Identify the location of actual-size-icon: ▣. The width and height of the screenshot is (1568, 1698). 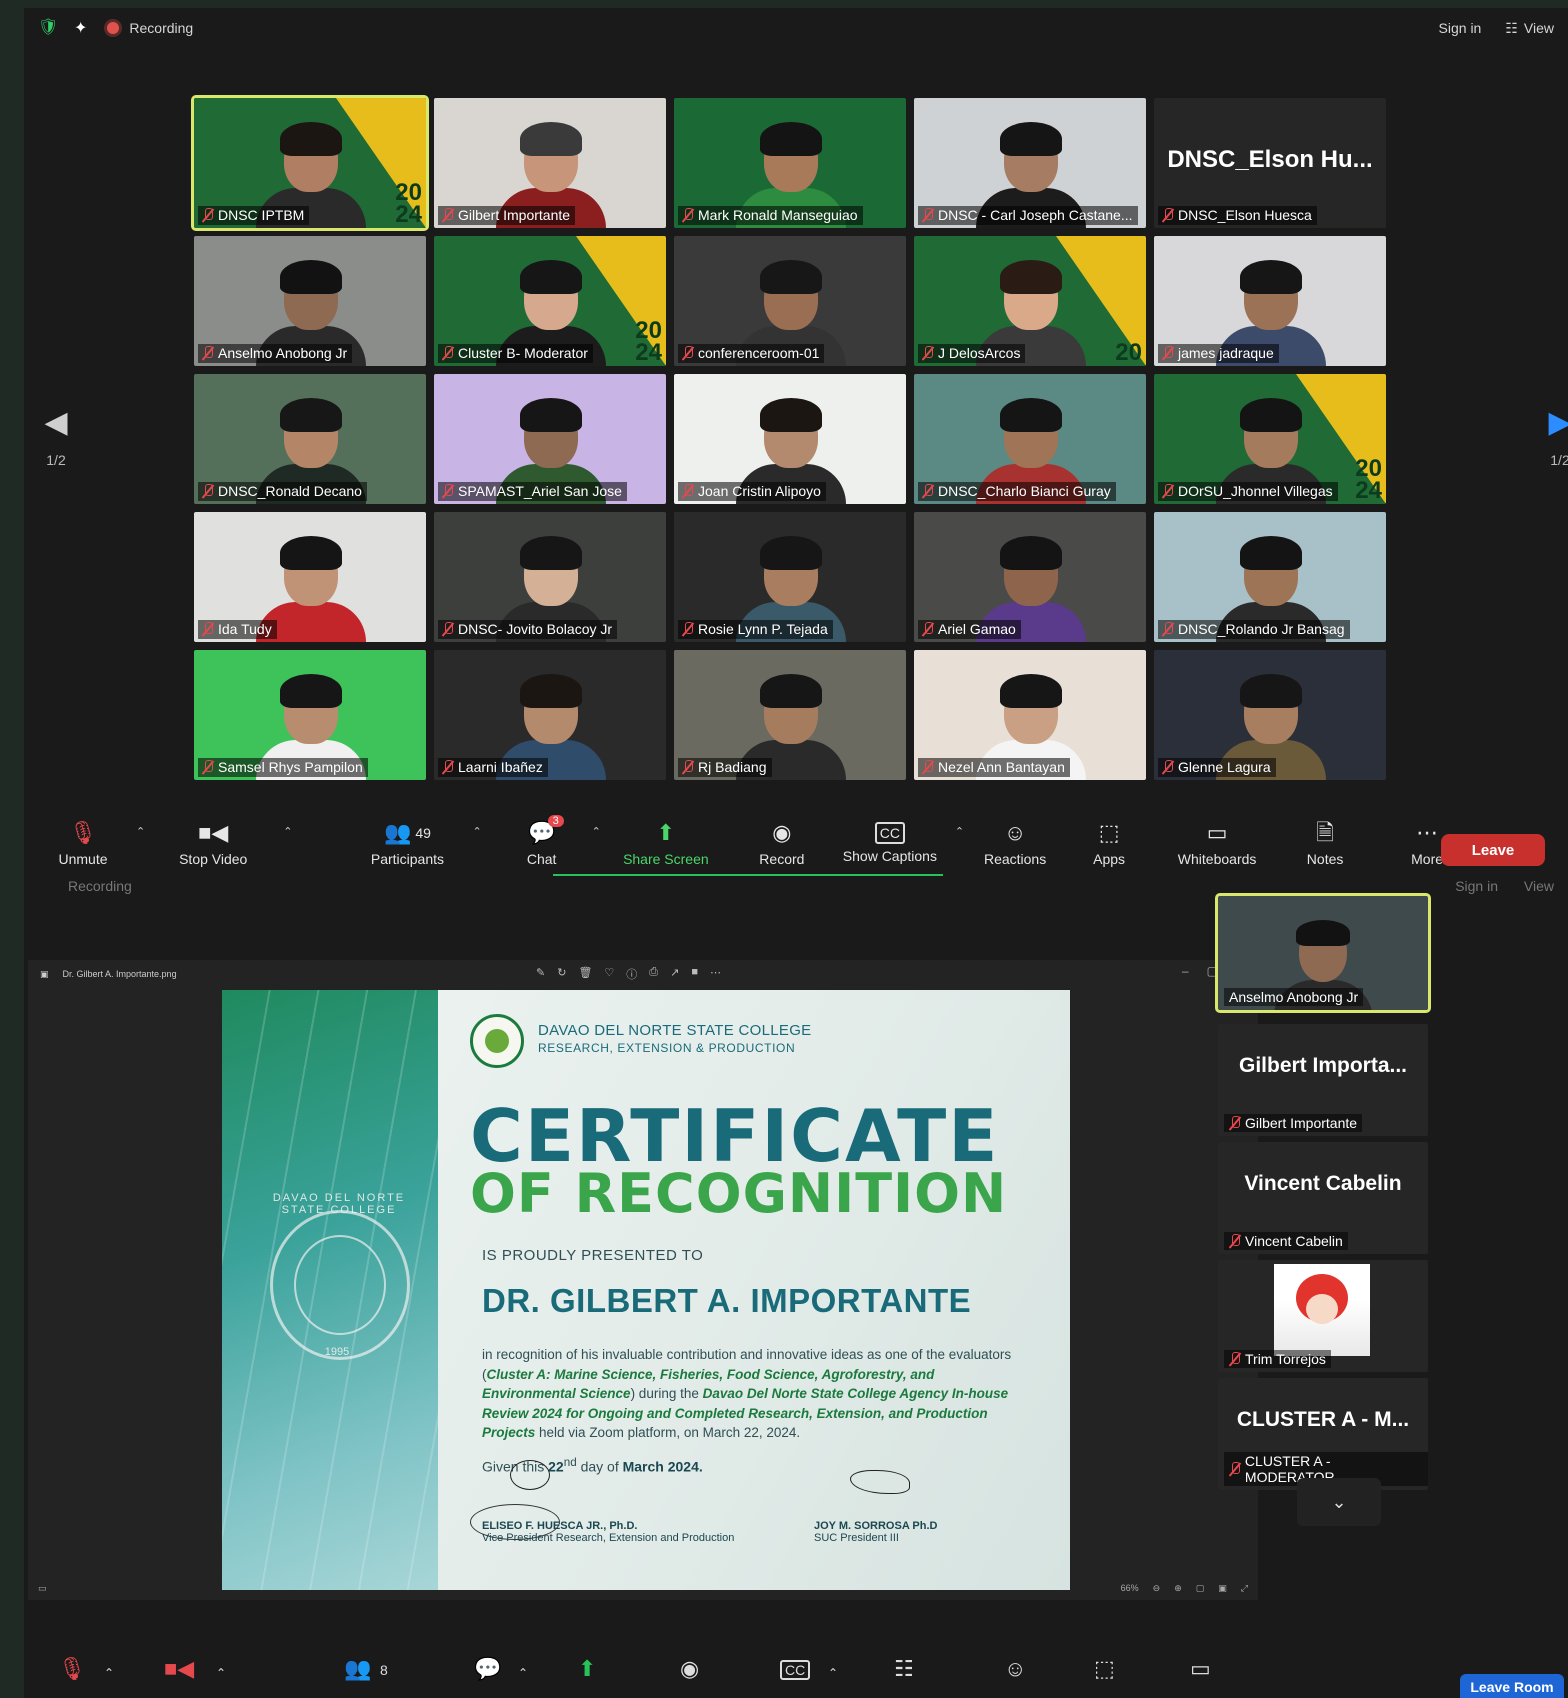
(1222, 1588).